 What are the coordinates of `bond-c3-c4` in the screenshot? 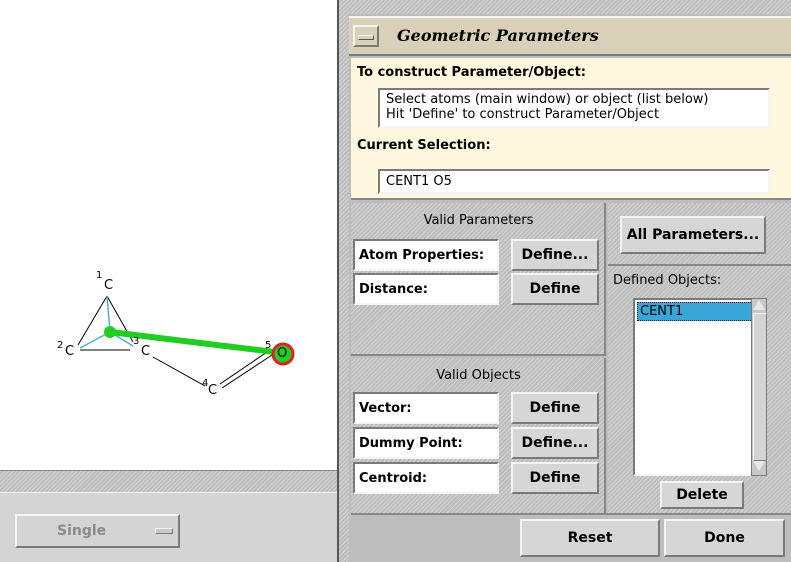 It's located at (179, 371).